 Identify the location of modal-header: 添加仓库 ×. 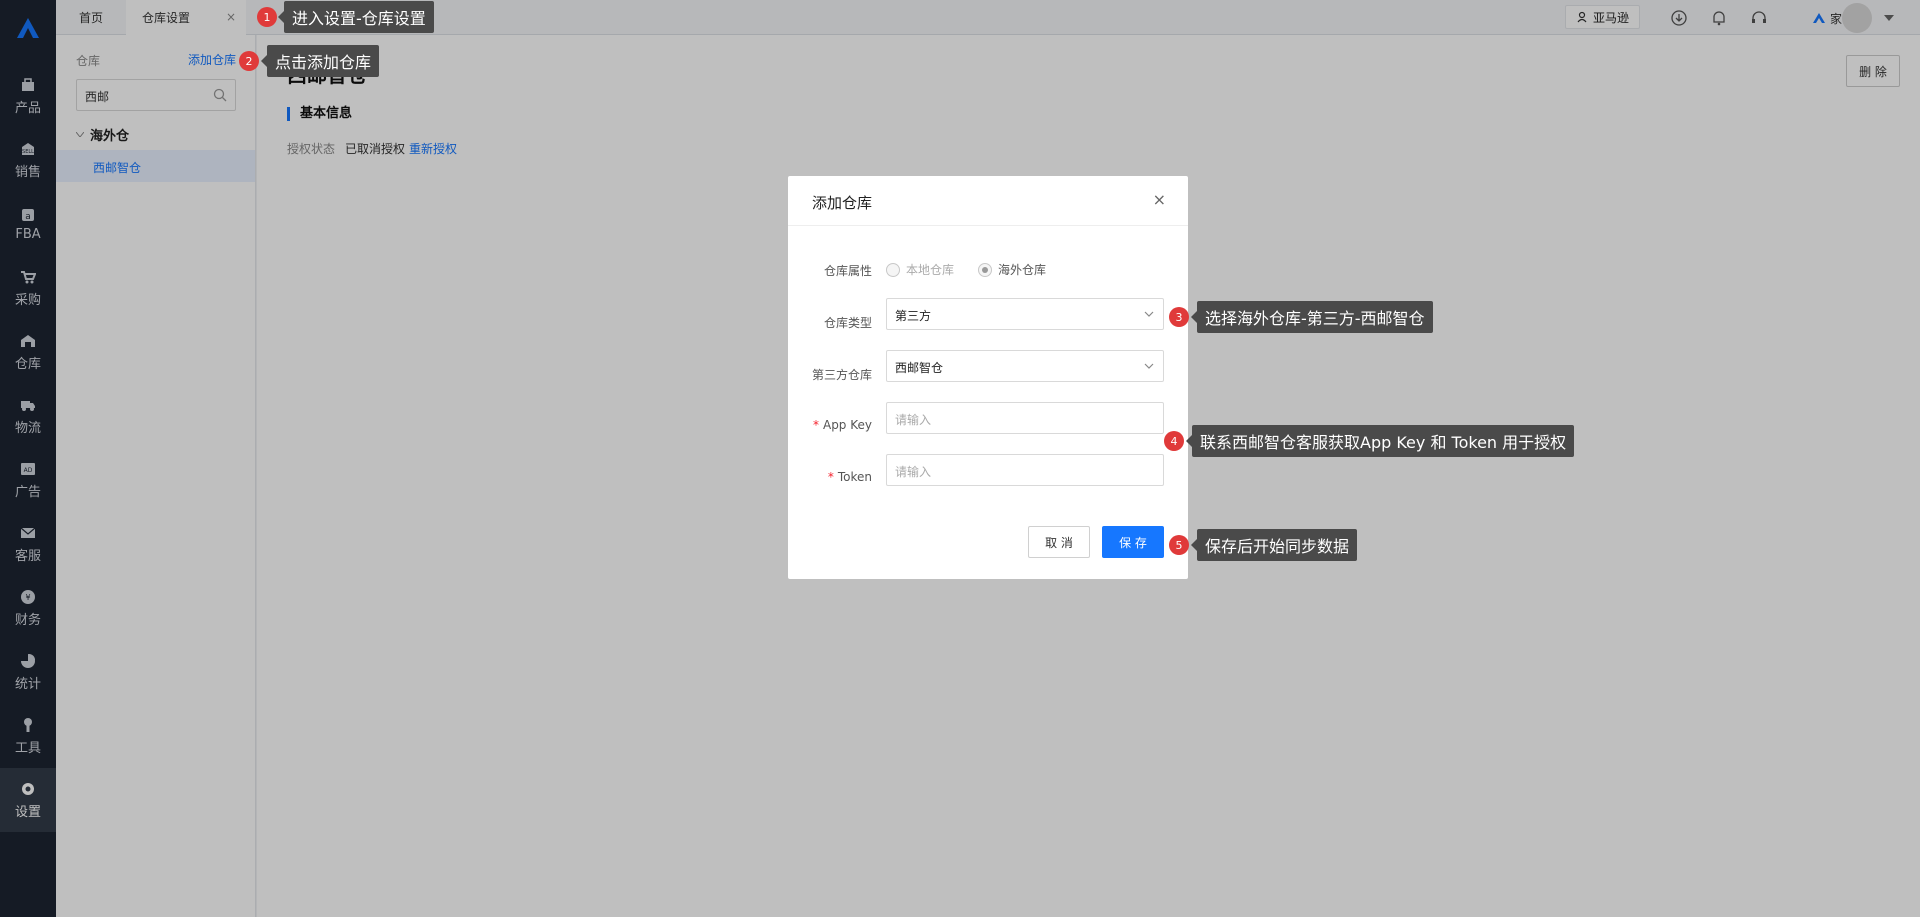
(988, 201).